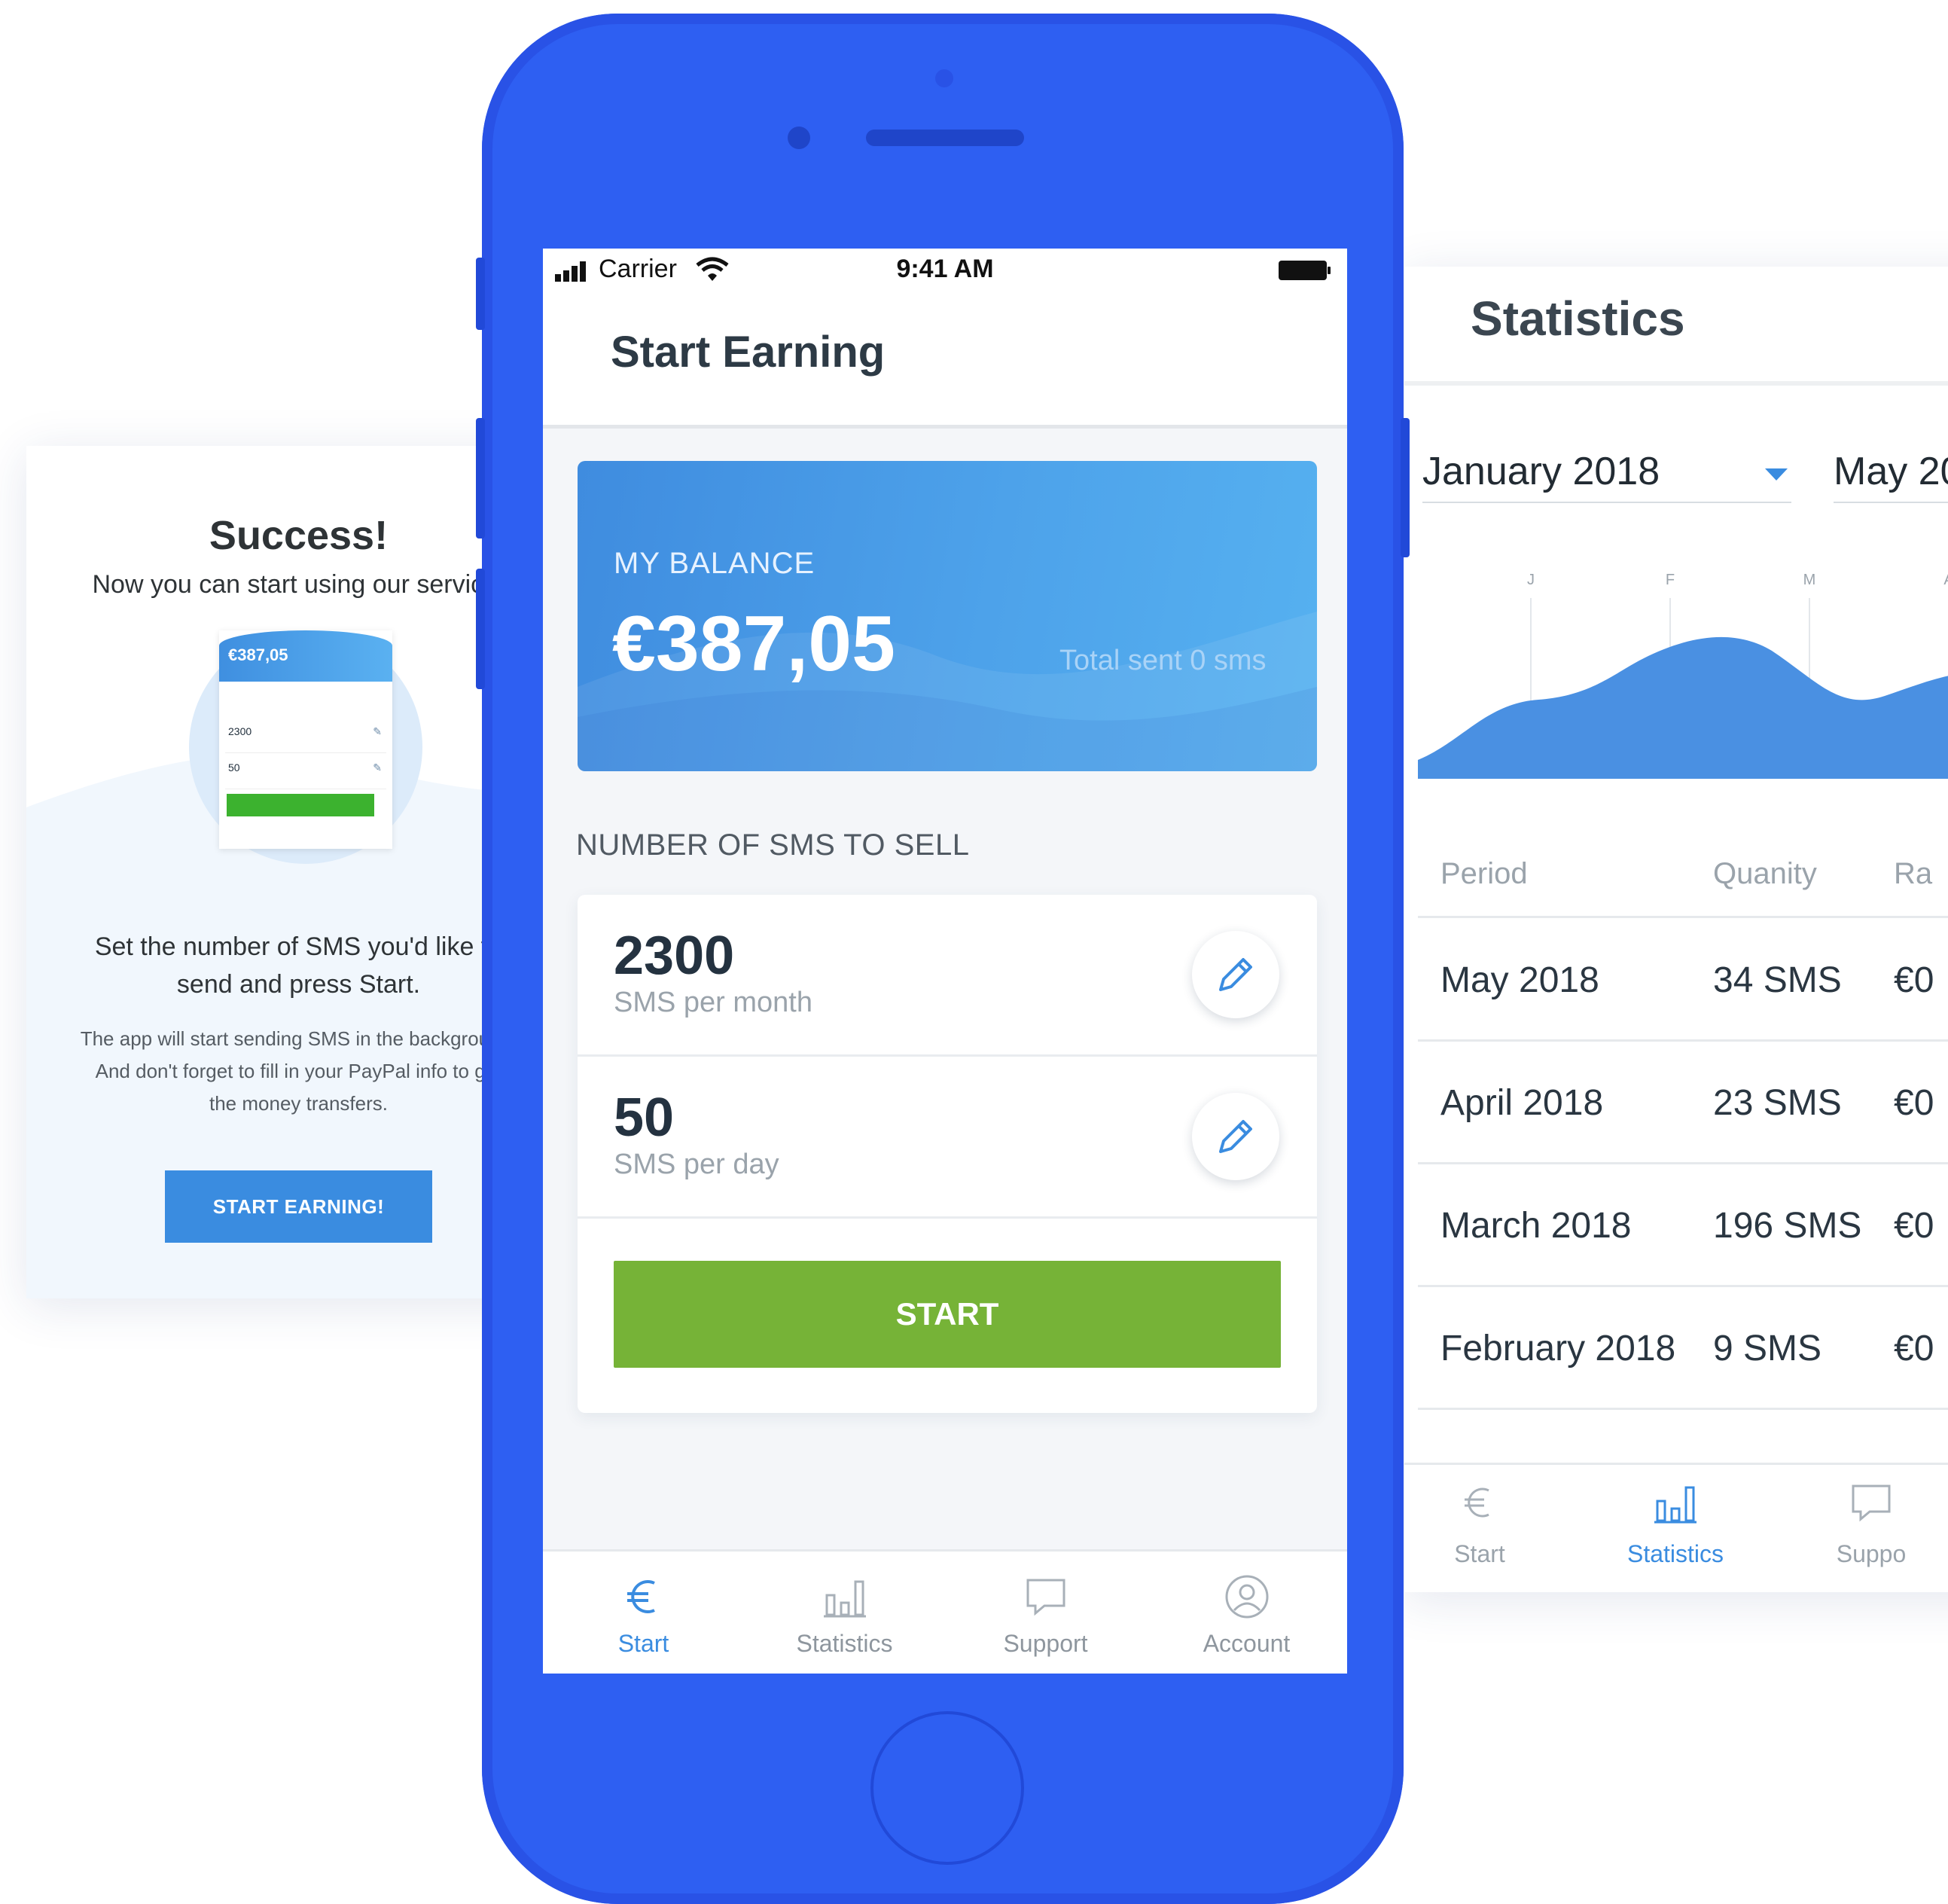  Describe the element at coordinates (258, 654) in the screenshot. I see `preview-balance-value: €387,05` at that location.